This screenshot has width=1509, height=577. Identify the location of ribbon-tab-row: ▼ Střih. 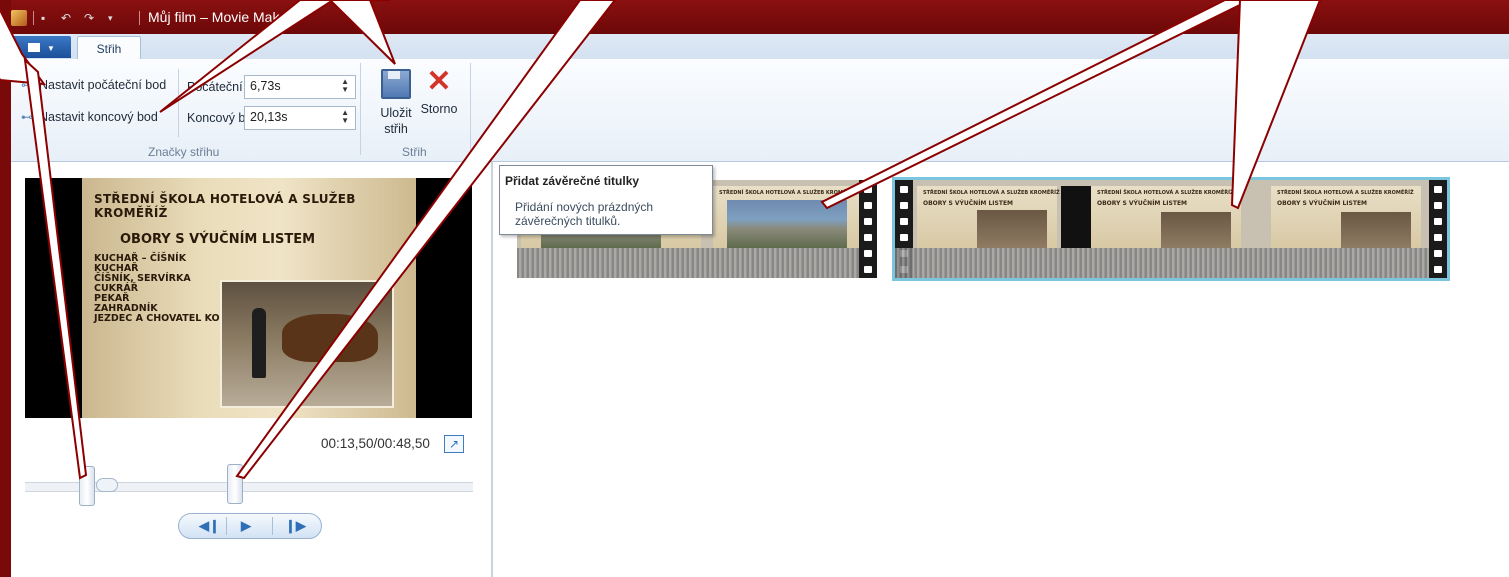
(760, 47).